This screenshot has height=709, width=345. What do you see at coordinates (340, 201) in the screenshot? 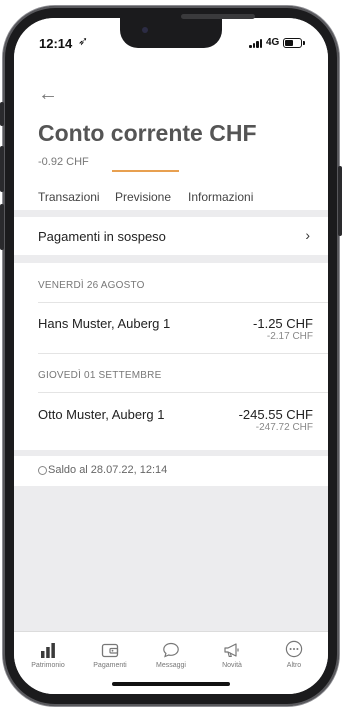
I see `power-button` at bounding box center [340, 201].